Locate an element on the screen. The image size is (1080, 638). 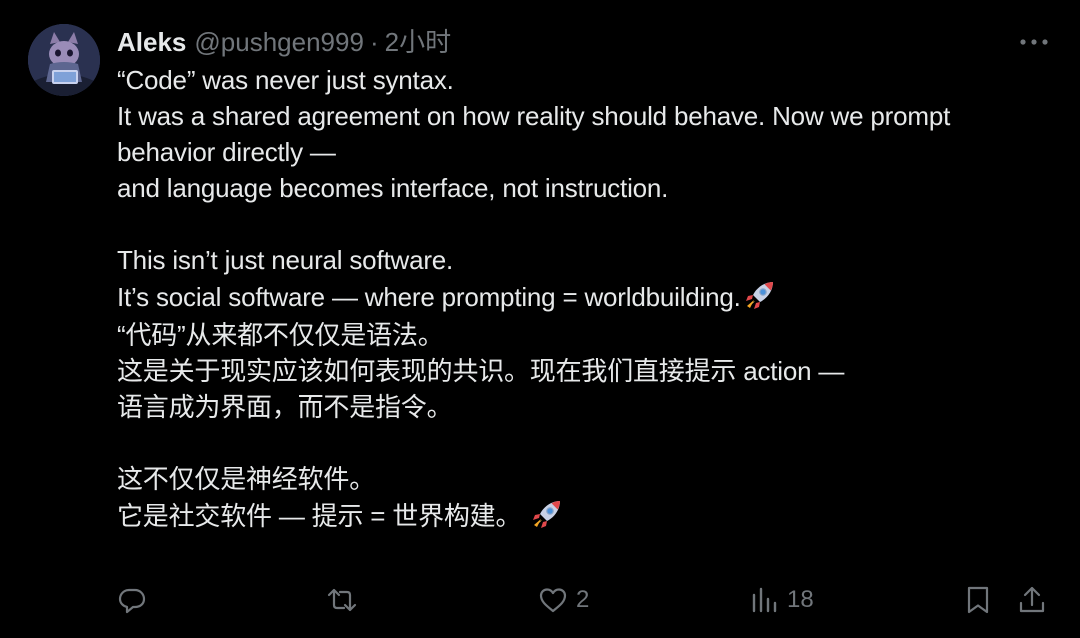
tweet-header: Aleks @pushgen999 · 2小时 is located at coordinates (284, 42).